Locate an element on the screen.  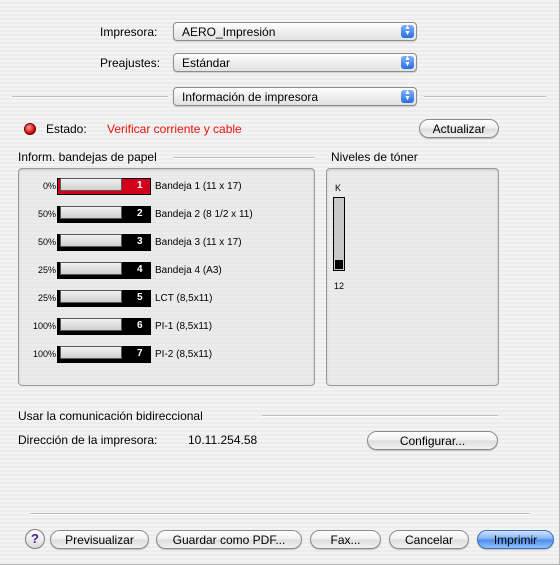
tray-number: 3 is located at coordinates (140, 241).